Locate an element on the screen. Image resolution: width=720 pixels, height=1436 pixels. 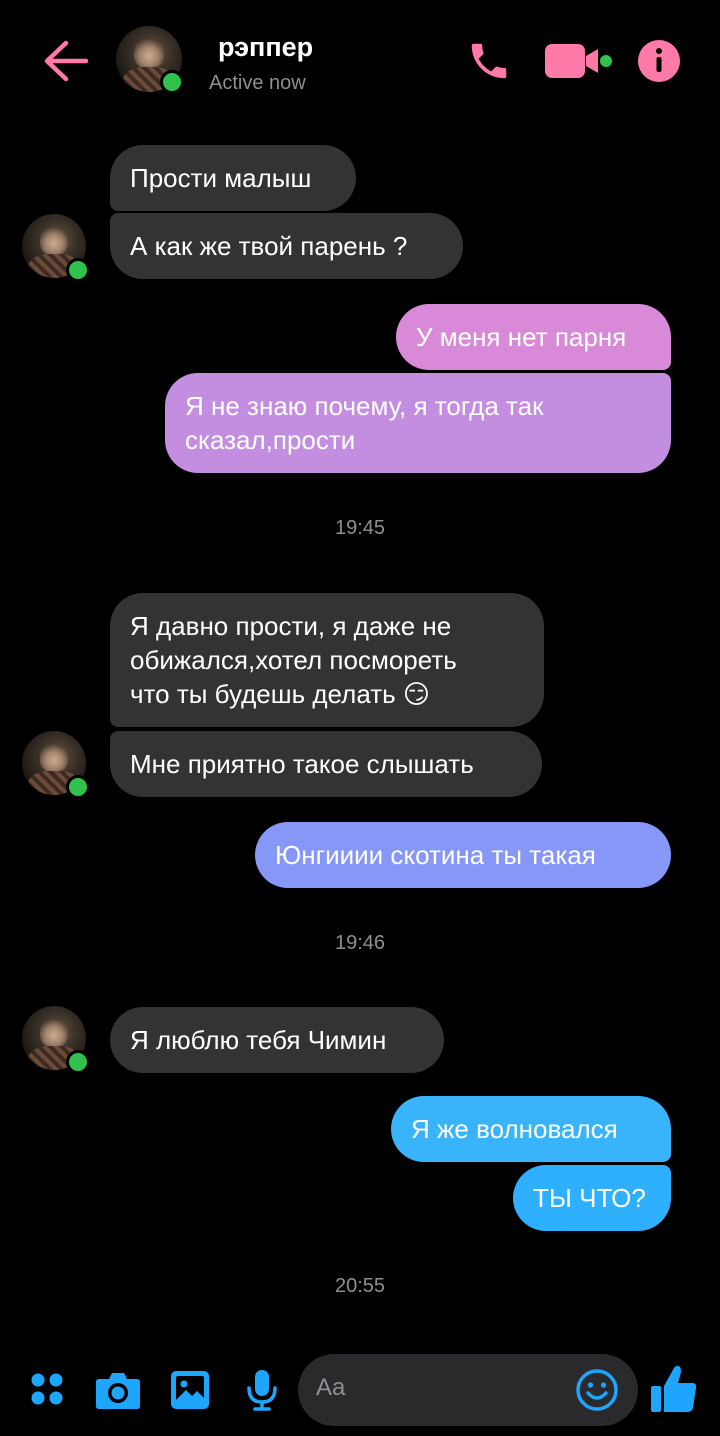
thumbs-up-icon is located at coordinates (674, 1388).